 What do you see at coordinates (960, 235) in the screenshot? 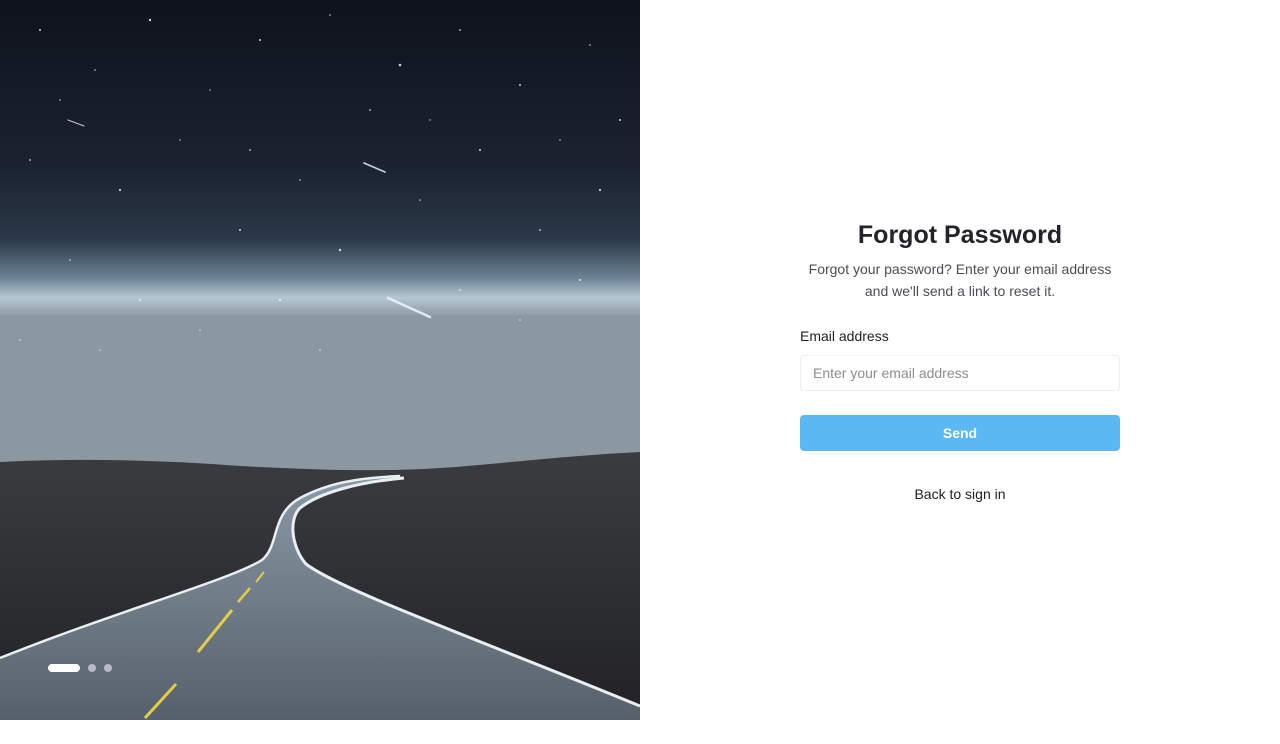
I see `page-title: Forgot Password` at bounding box center [960, 235].